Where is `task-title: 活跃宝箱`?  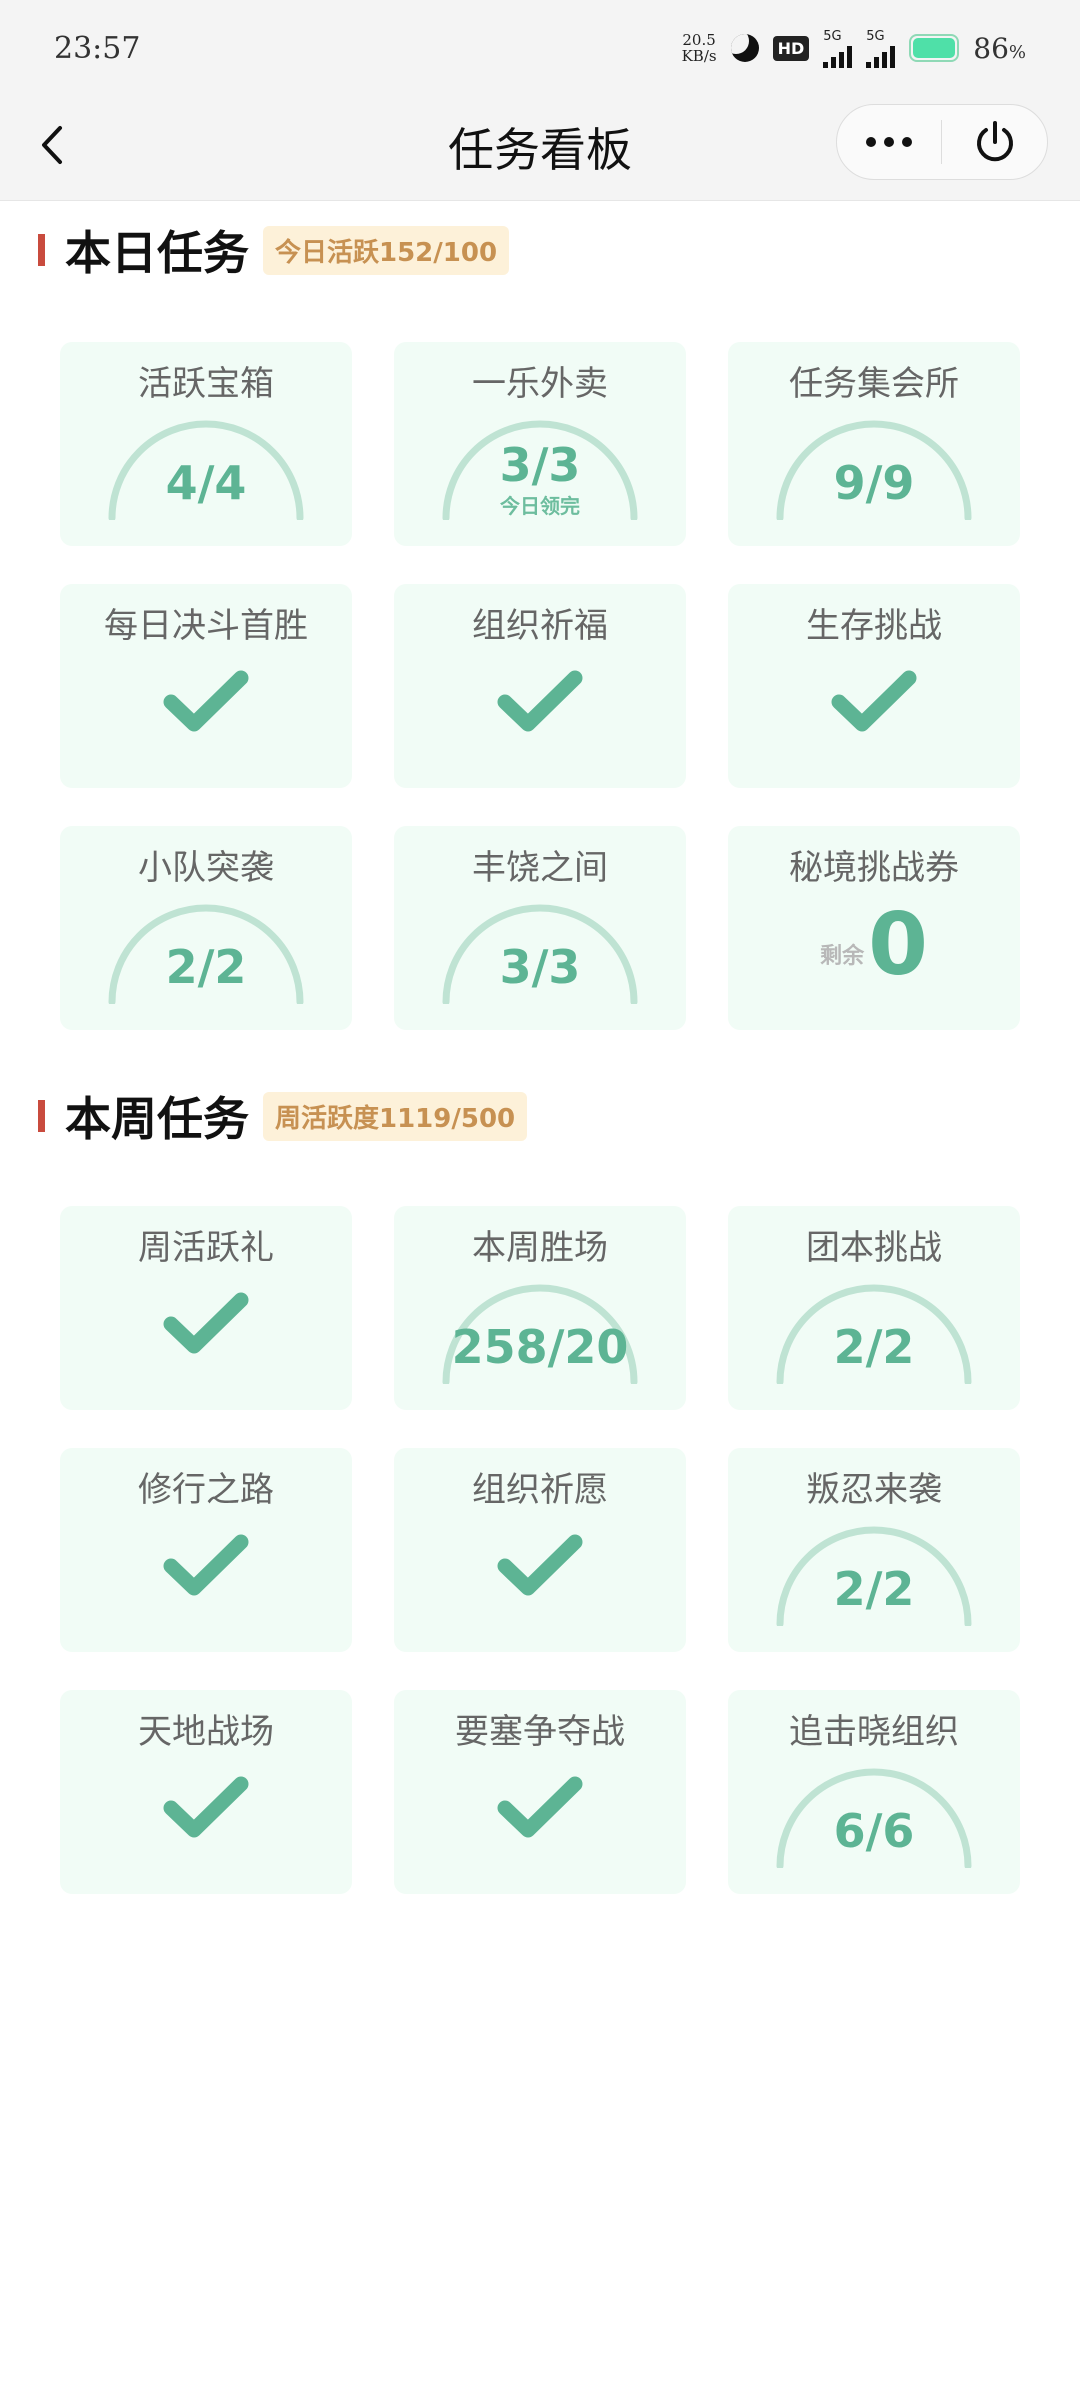 task-title: 活跃宝箱 is located at coordinates (206, 384).